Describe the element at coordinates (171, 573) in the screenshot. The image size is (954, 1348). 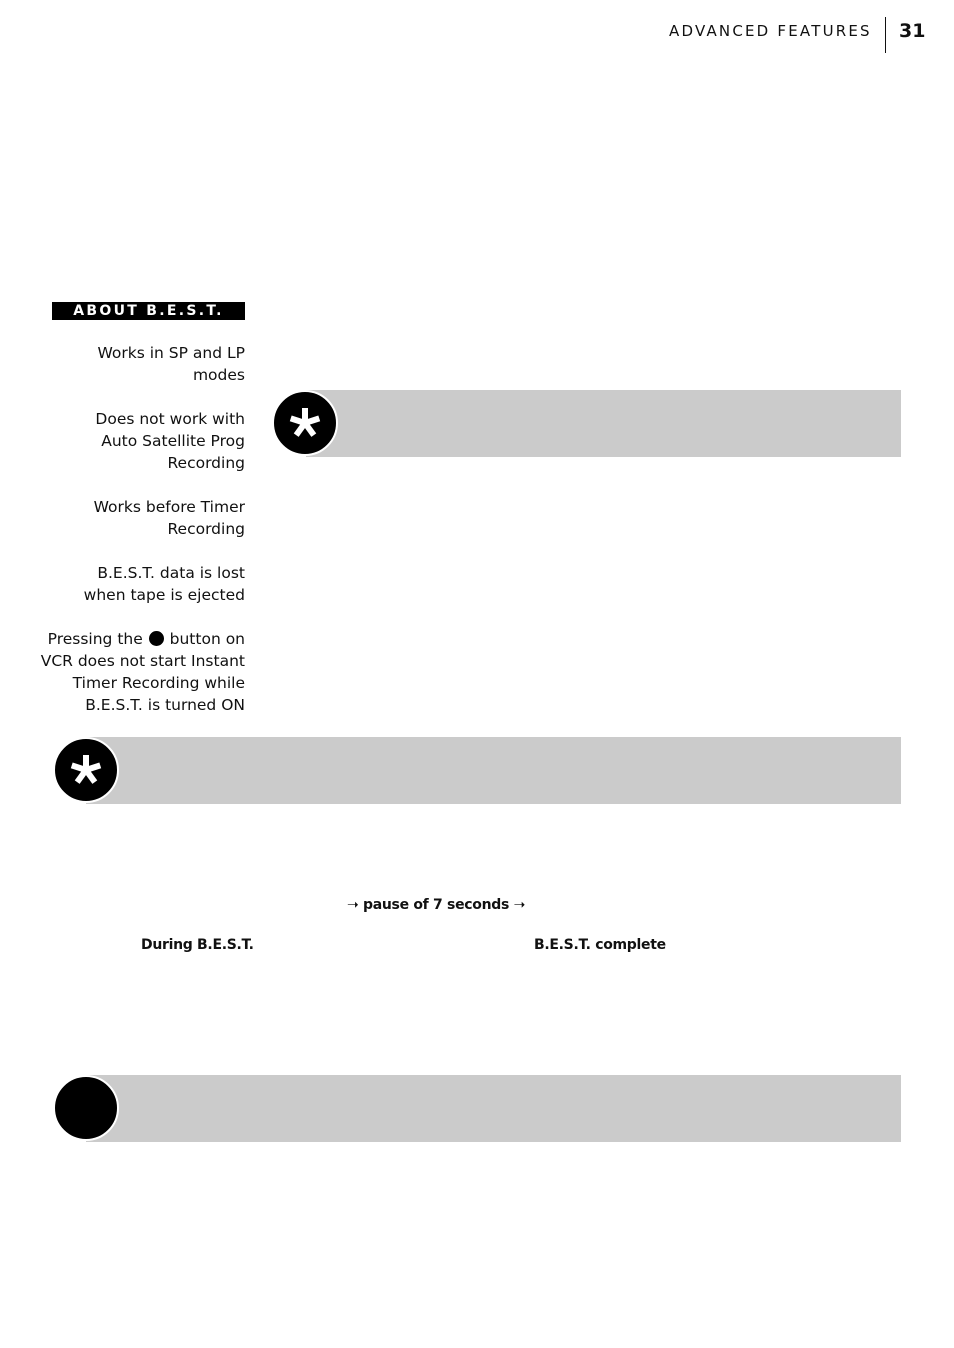
I see `side-note-line: B.E.S.T. data is lost` at that location.